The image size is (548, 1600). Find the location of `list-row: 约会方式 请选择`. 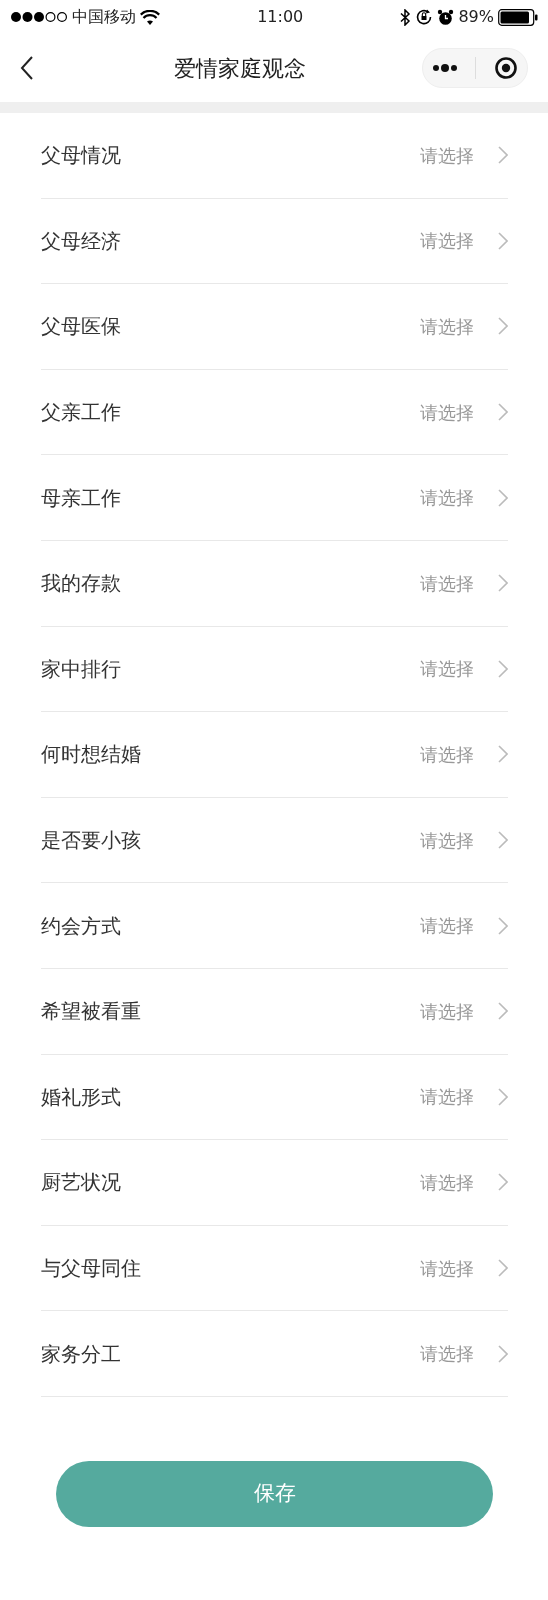

list-row: 约会方式 请选择 is located at coordinates (274, 926).